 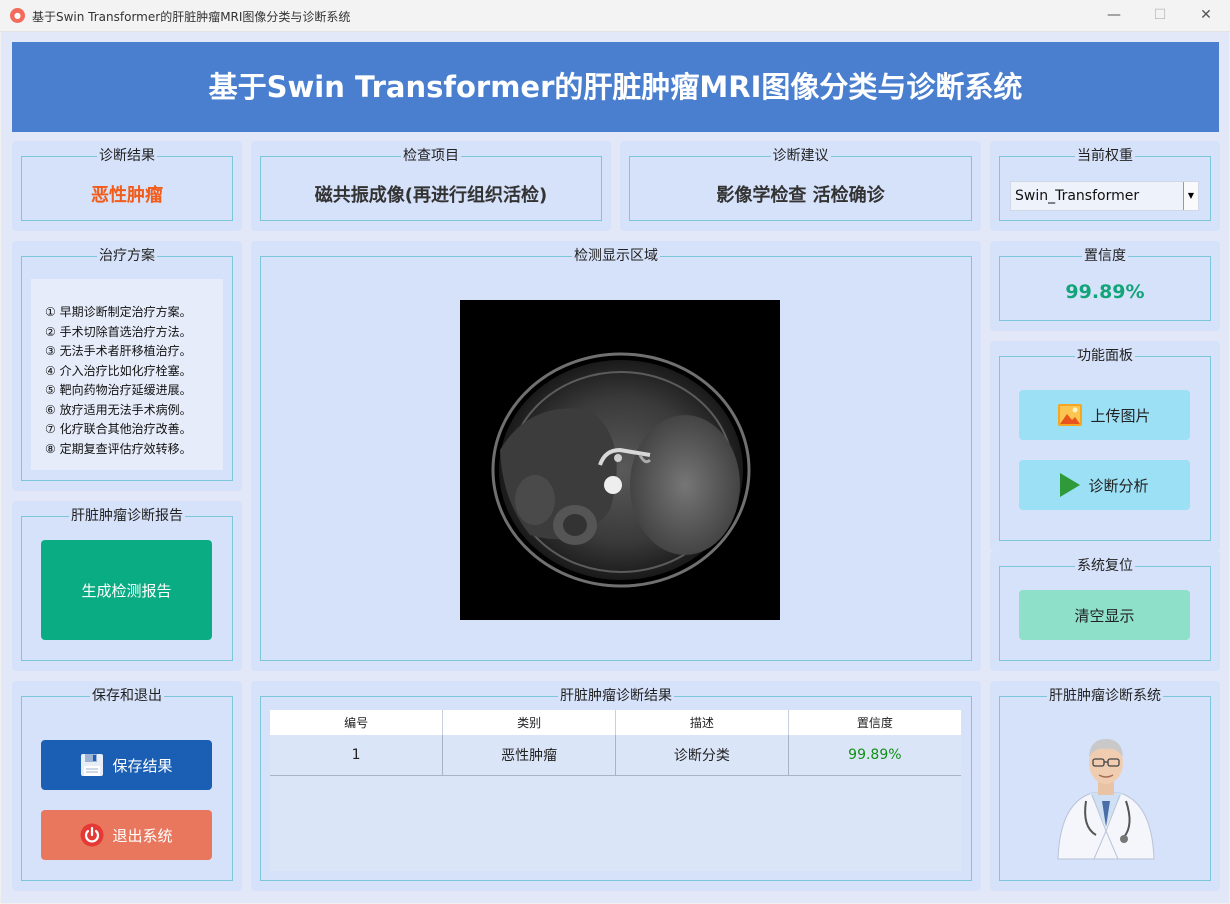 What do you see at coordinates (127, 256) in the screenshot?
I see `treatment-label: 治疗方案` at bounding box center [127, 256].